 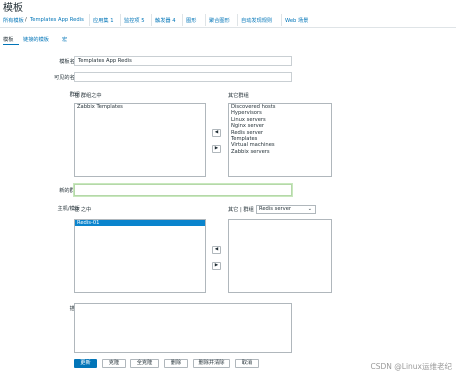 What do you see at coordinates (140, 256) in the screenshot?
I see `in-hosts-list: Redis-01` at bounding box center [140, 256].